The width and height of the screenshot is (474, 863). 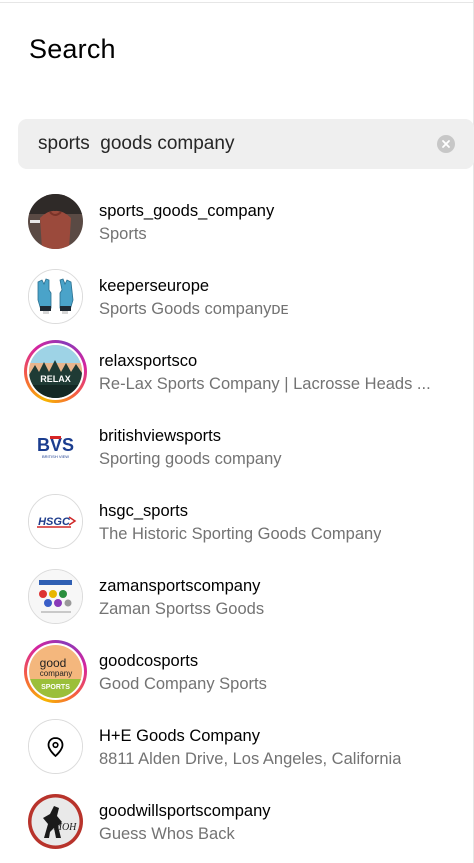 What do you see at coordinates (160, 436) in the screenshot?
I see `result-username: britishviewsports` at bounding box center [160, 436].